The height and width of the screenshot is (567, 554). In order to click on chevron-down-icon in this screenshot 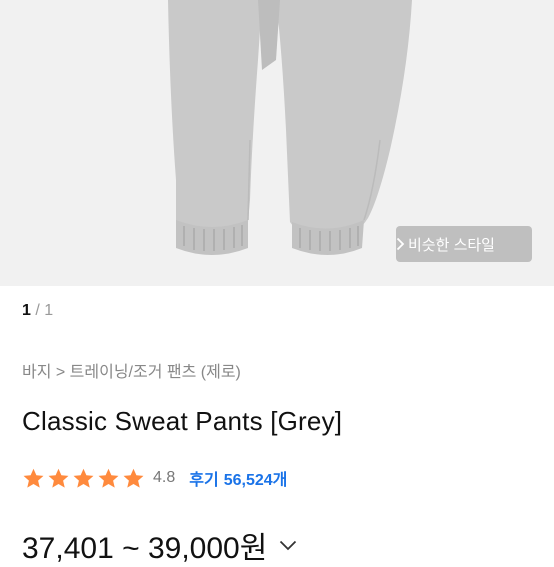, I will do `click(288, 545)`.